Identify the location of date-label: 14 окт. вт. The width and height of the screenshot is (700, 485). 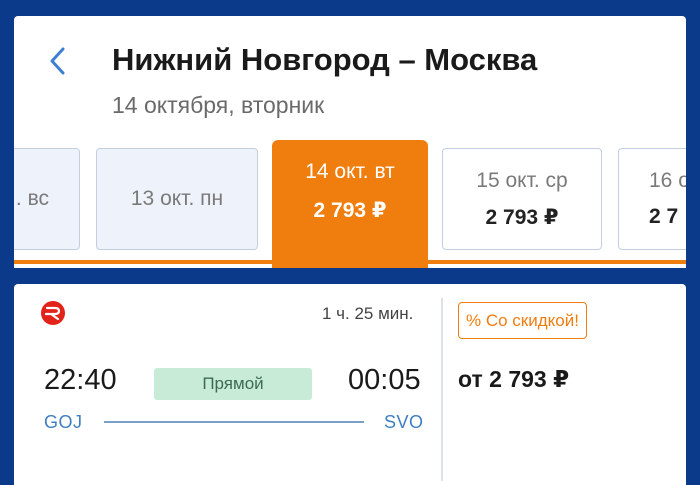
(350, 171).